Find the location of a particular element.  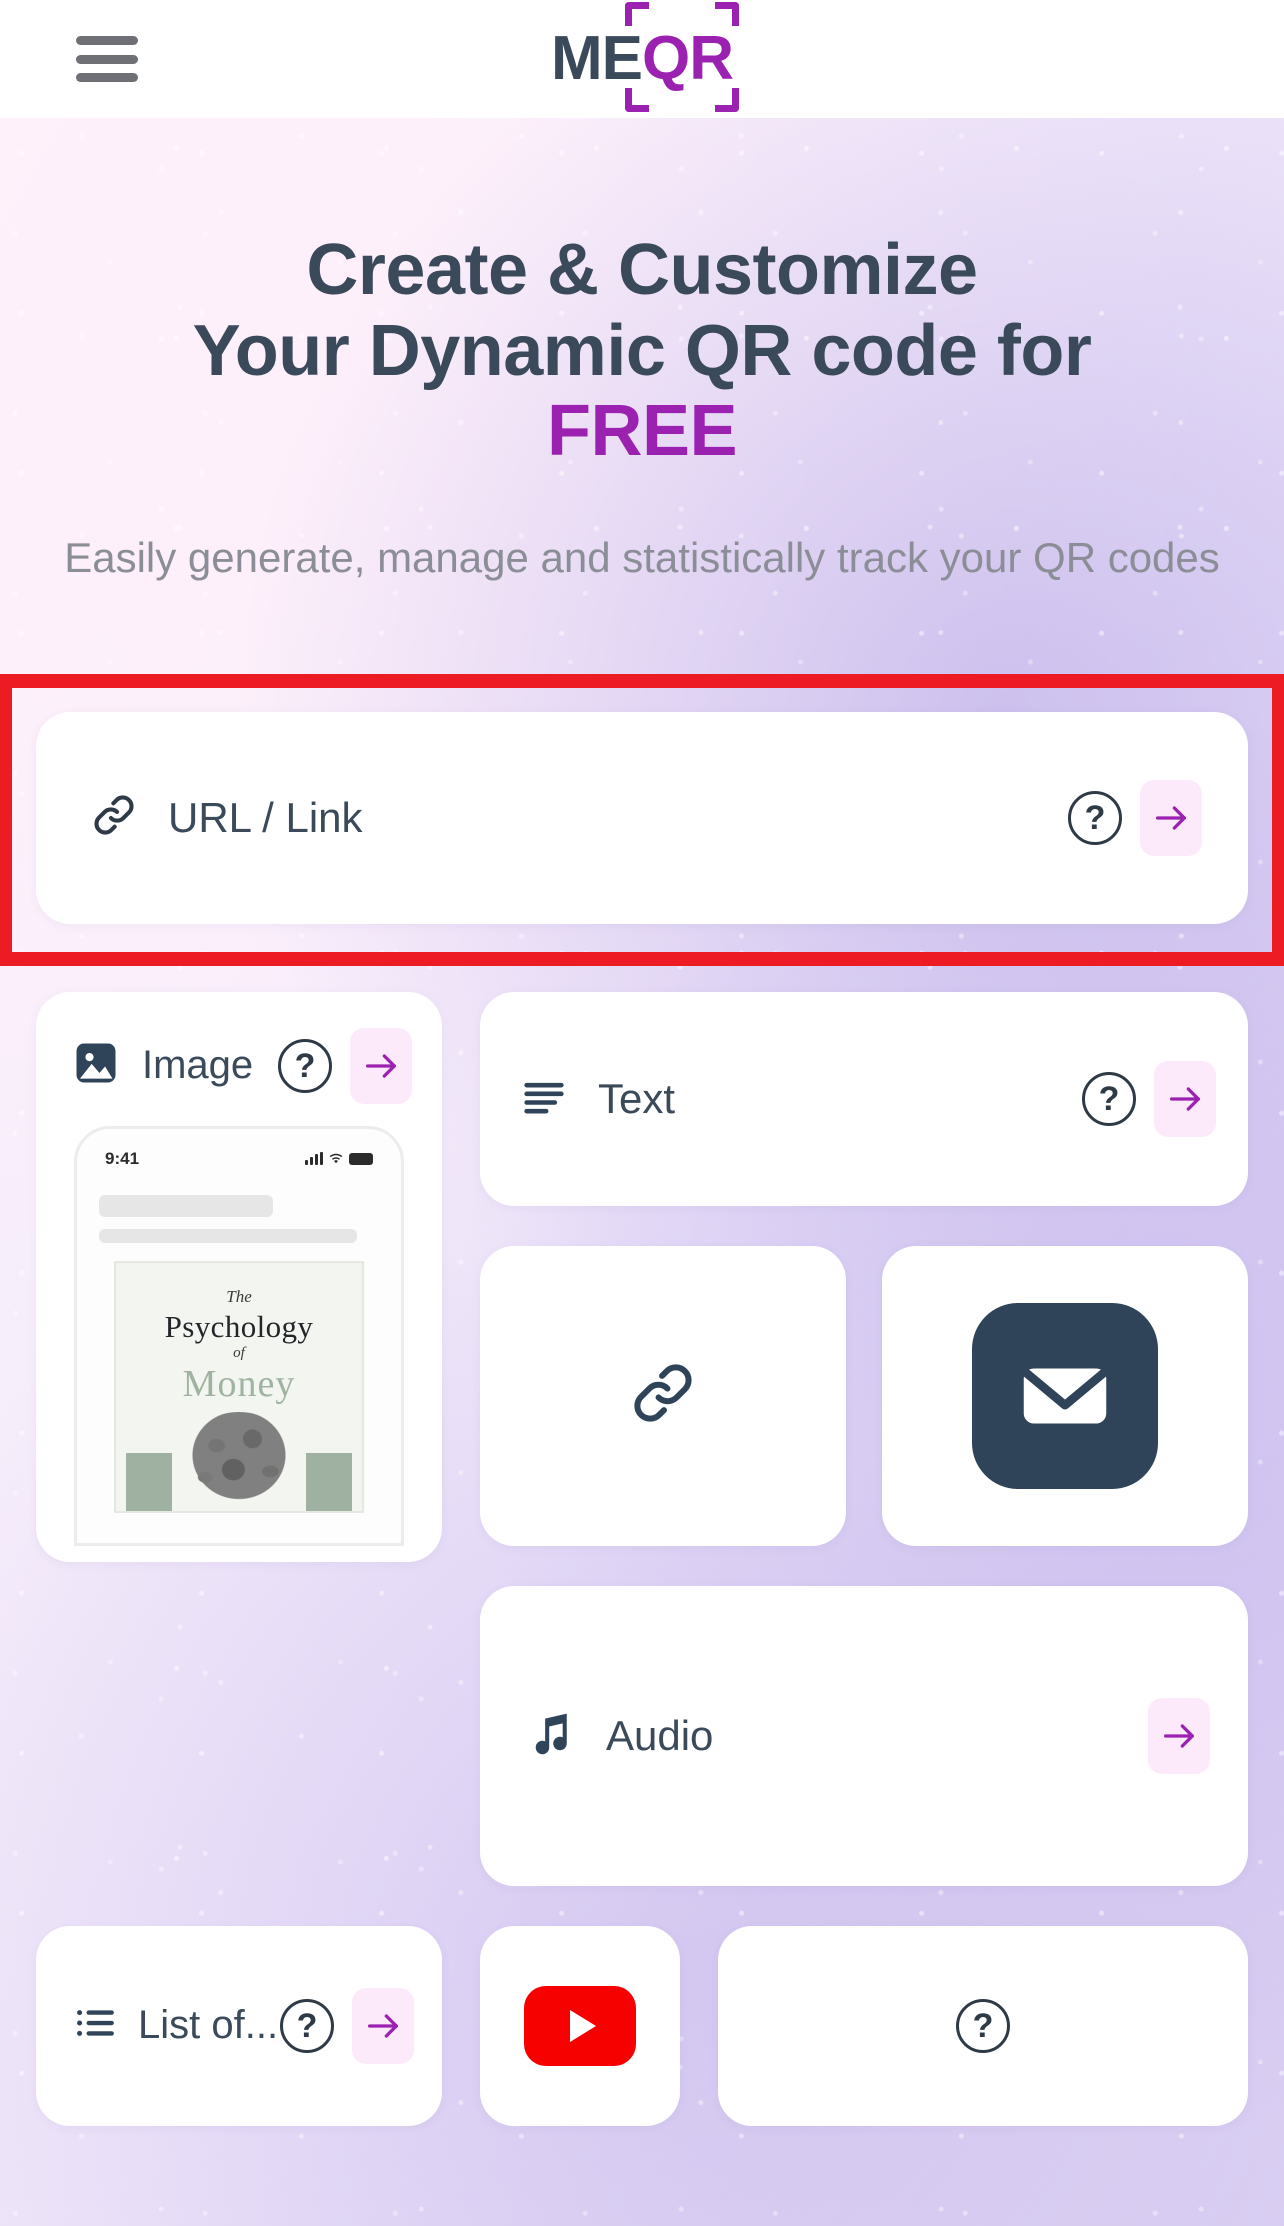

list-card-arrow-button is located at coordinates (383, 2025).